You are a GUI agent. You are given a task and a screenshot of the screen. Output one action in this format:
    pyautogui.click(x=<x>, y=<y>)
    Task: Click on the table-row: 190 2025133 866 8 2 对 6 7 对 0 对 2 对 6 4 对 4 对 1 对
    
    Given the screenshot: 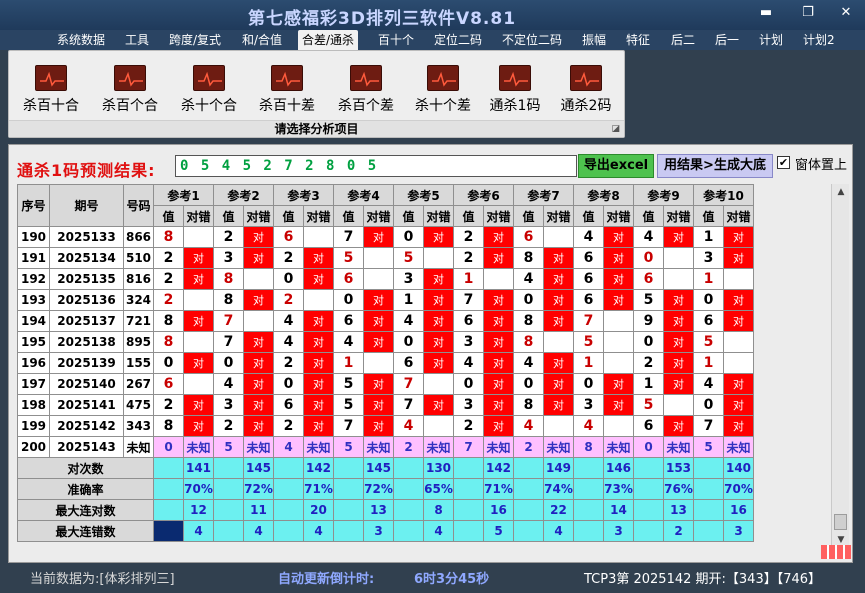 What is the action you would take?
    pyautogui.click(x=385, y=237)
    